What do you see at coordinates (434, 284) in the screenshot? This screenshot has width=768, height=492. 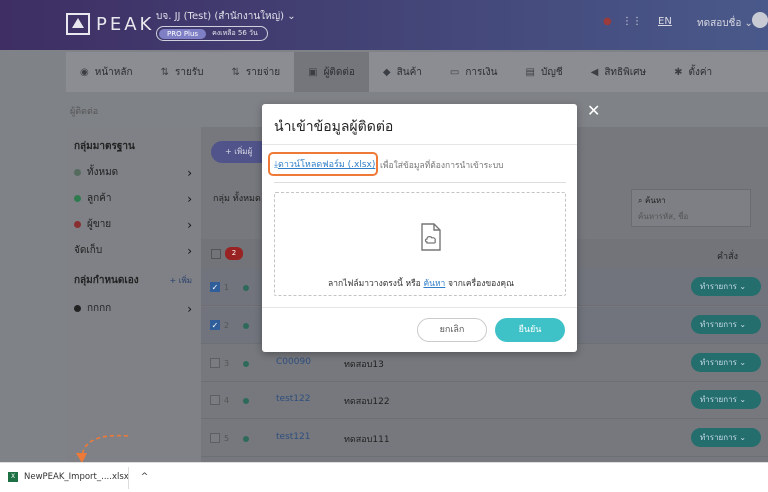 I see `browse-file-link: ค้นหา` at bounding box center [434, 284].